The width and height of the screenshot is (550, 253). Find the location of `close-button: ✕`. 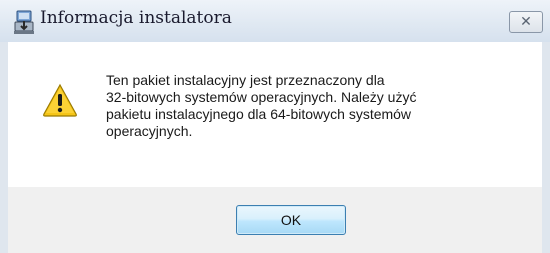

close-button: ✕ is located at coordinates (526, 22).